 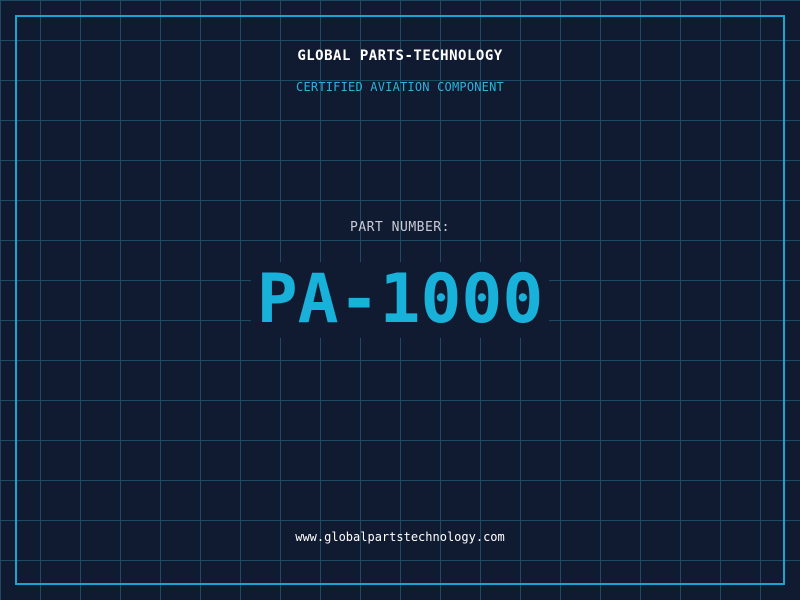 I want to click on part-number-value: PA-1000, so click(x=400, y=300).